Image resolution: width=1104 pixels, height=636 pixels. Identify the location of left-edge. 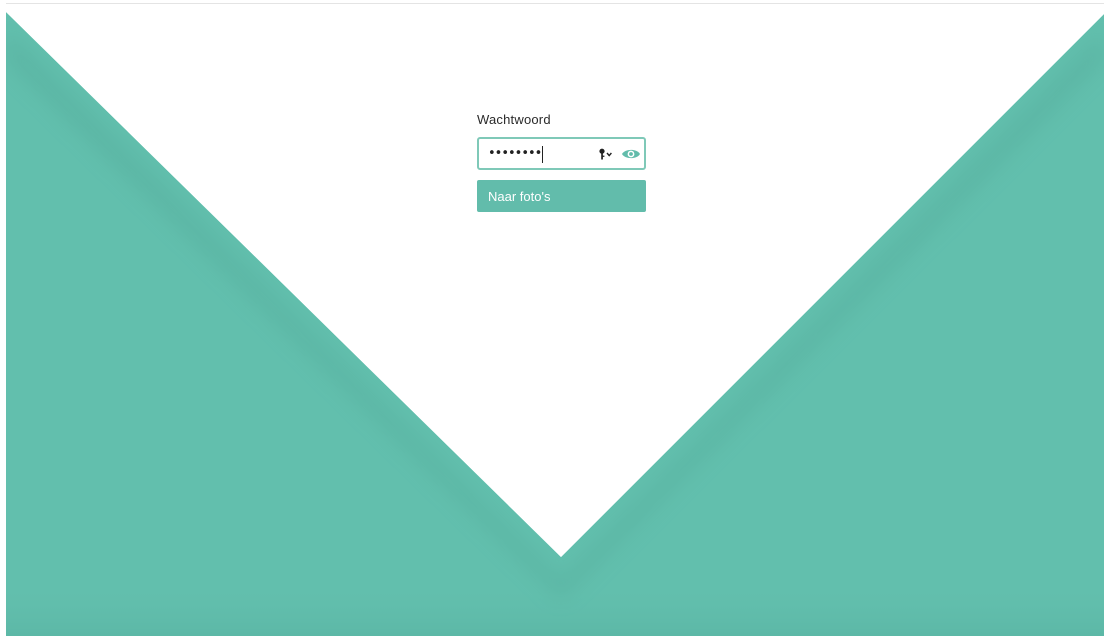
(3, 318).